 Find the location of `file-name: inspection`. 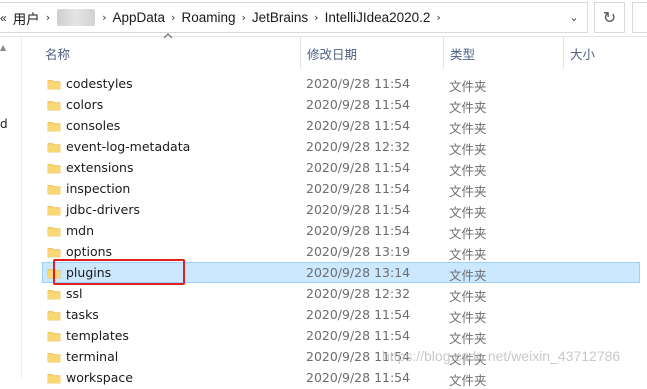

file-name: inspection is located at coordinates (98, 188).